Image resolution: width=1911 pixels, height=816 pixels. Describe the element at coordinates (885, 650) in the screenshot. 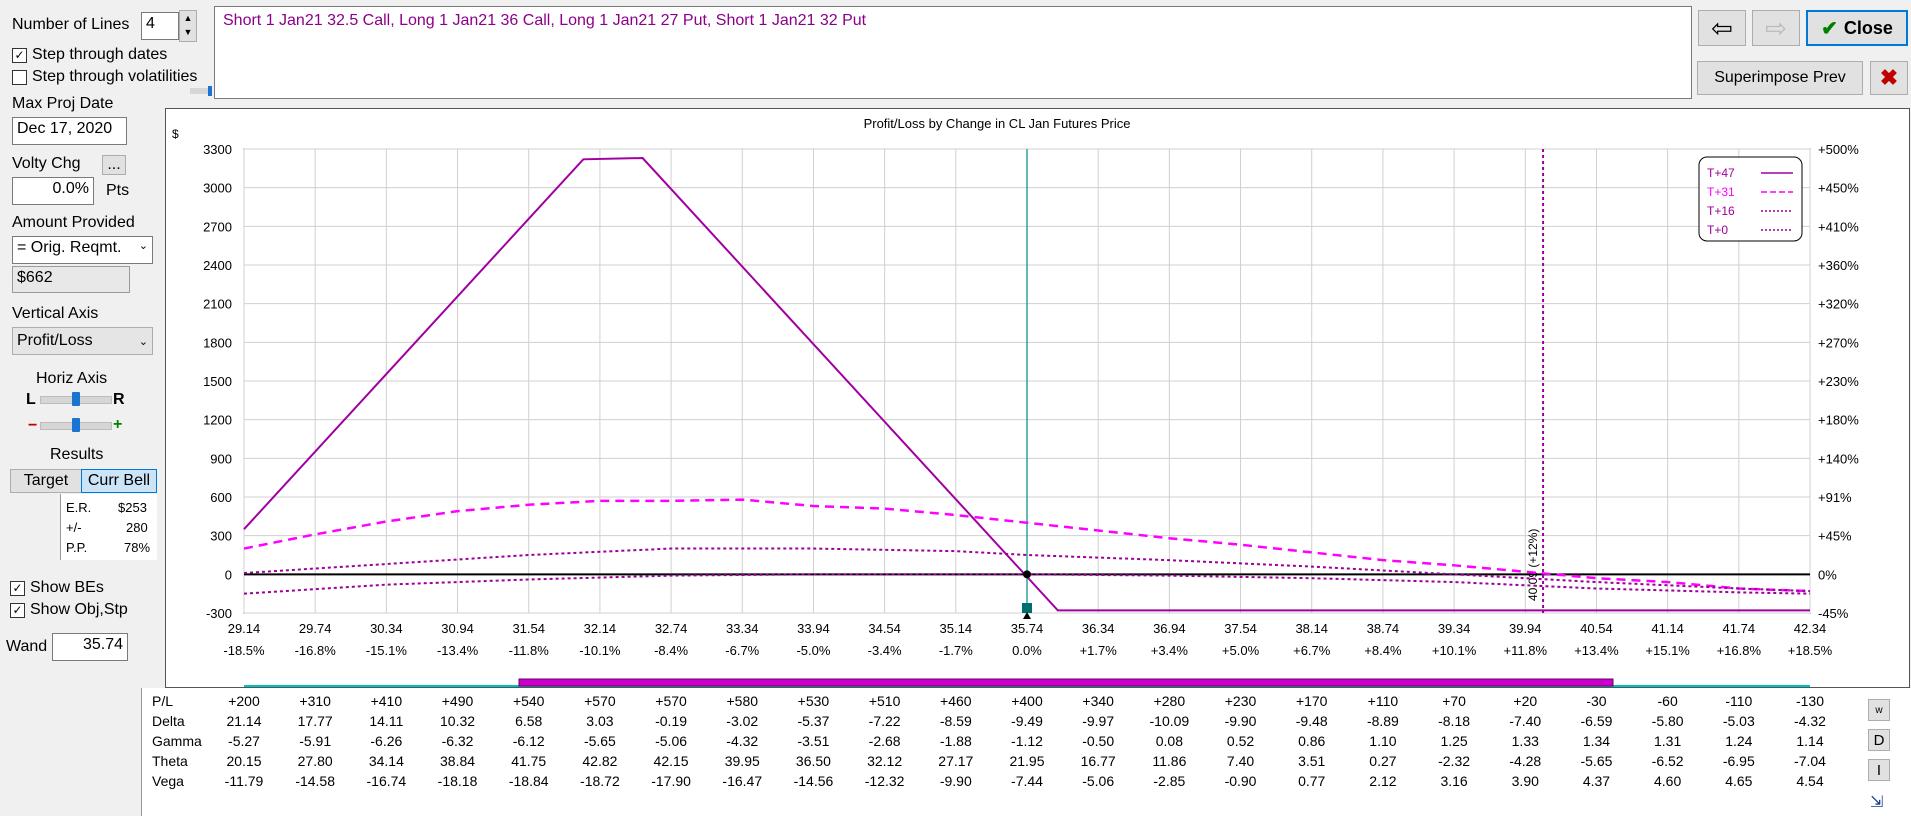

I see `x-pct-label: -3.4%` at that location.